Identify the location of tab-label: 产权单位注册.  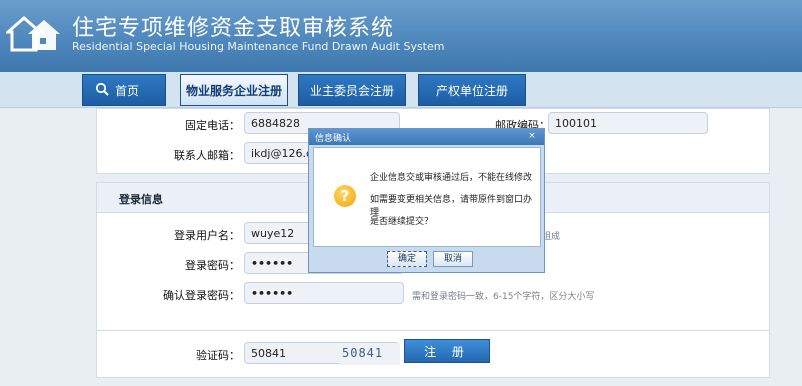
(471, 90).